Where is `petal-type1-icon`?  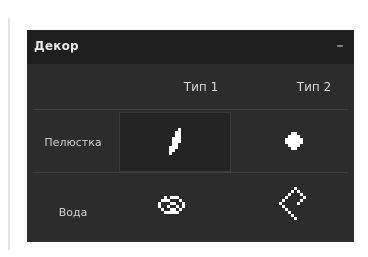
petal-type1-icon is located at coordinates (175, 141).